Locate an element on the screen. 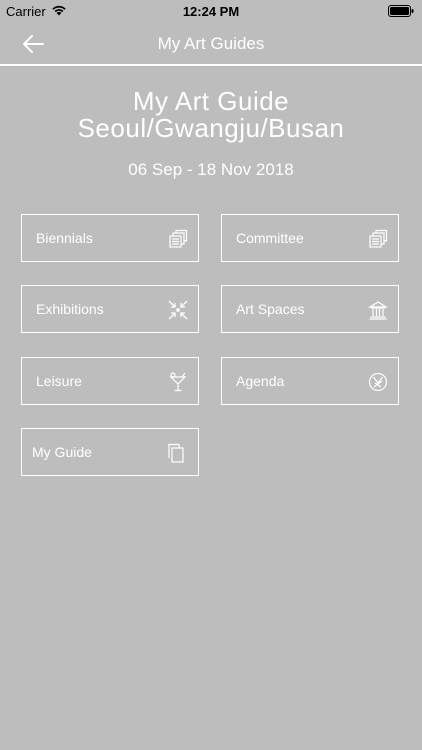 The width and height of the screenshot is (422, 750). exhibitions-label: Exhibitions is located at coordinates (70, 309).